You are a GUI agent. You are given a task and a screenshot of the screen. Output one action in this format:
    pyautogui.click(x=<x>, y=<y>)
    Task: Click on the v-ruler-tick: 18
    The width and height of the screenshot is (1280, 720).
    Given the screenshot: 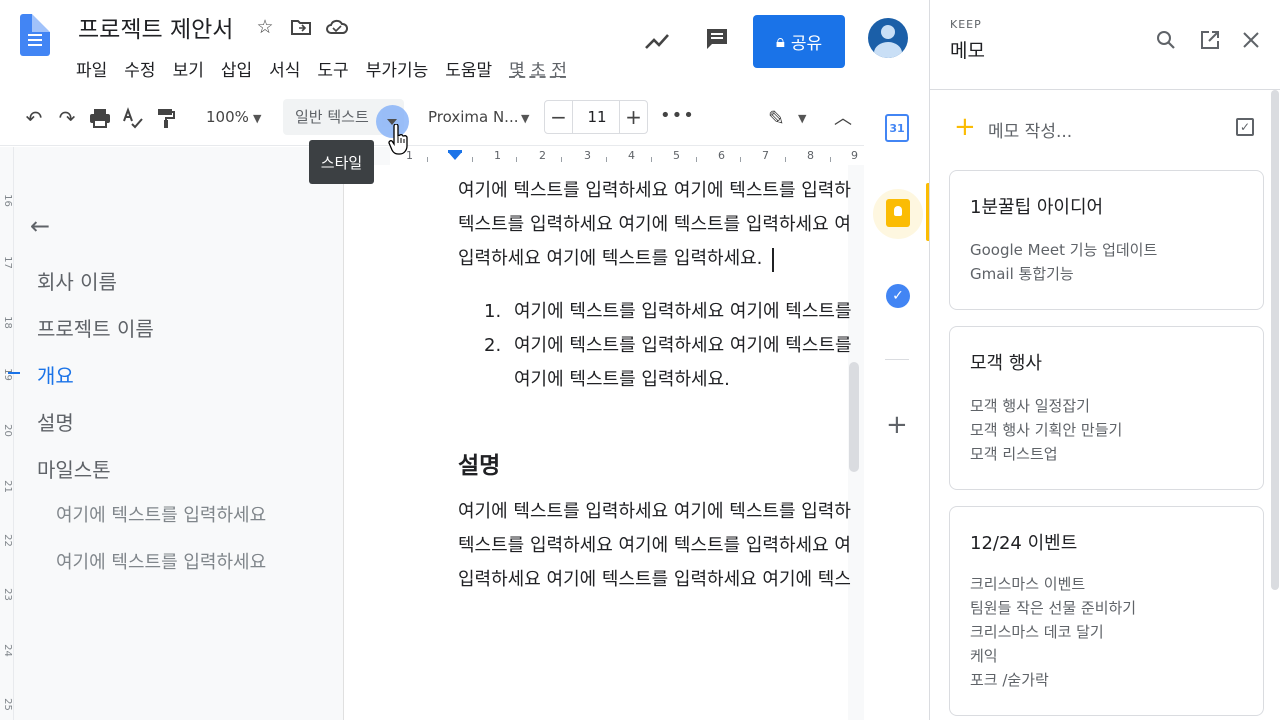 What is the action you would take?
    pyautogui.click(x=7, y=322)
    